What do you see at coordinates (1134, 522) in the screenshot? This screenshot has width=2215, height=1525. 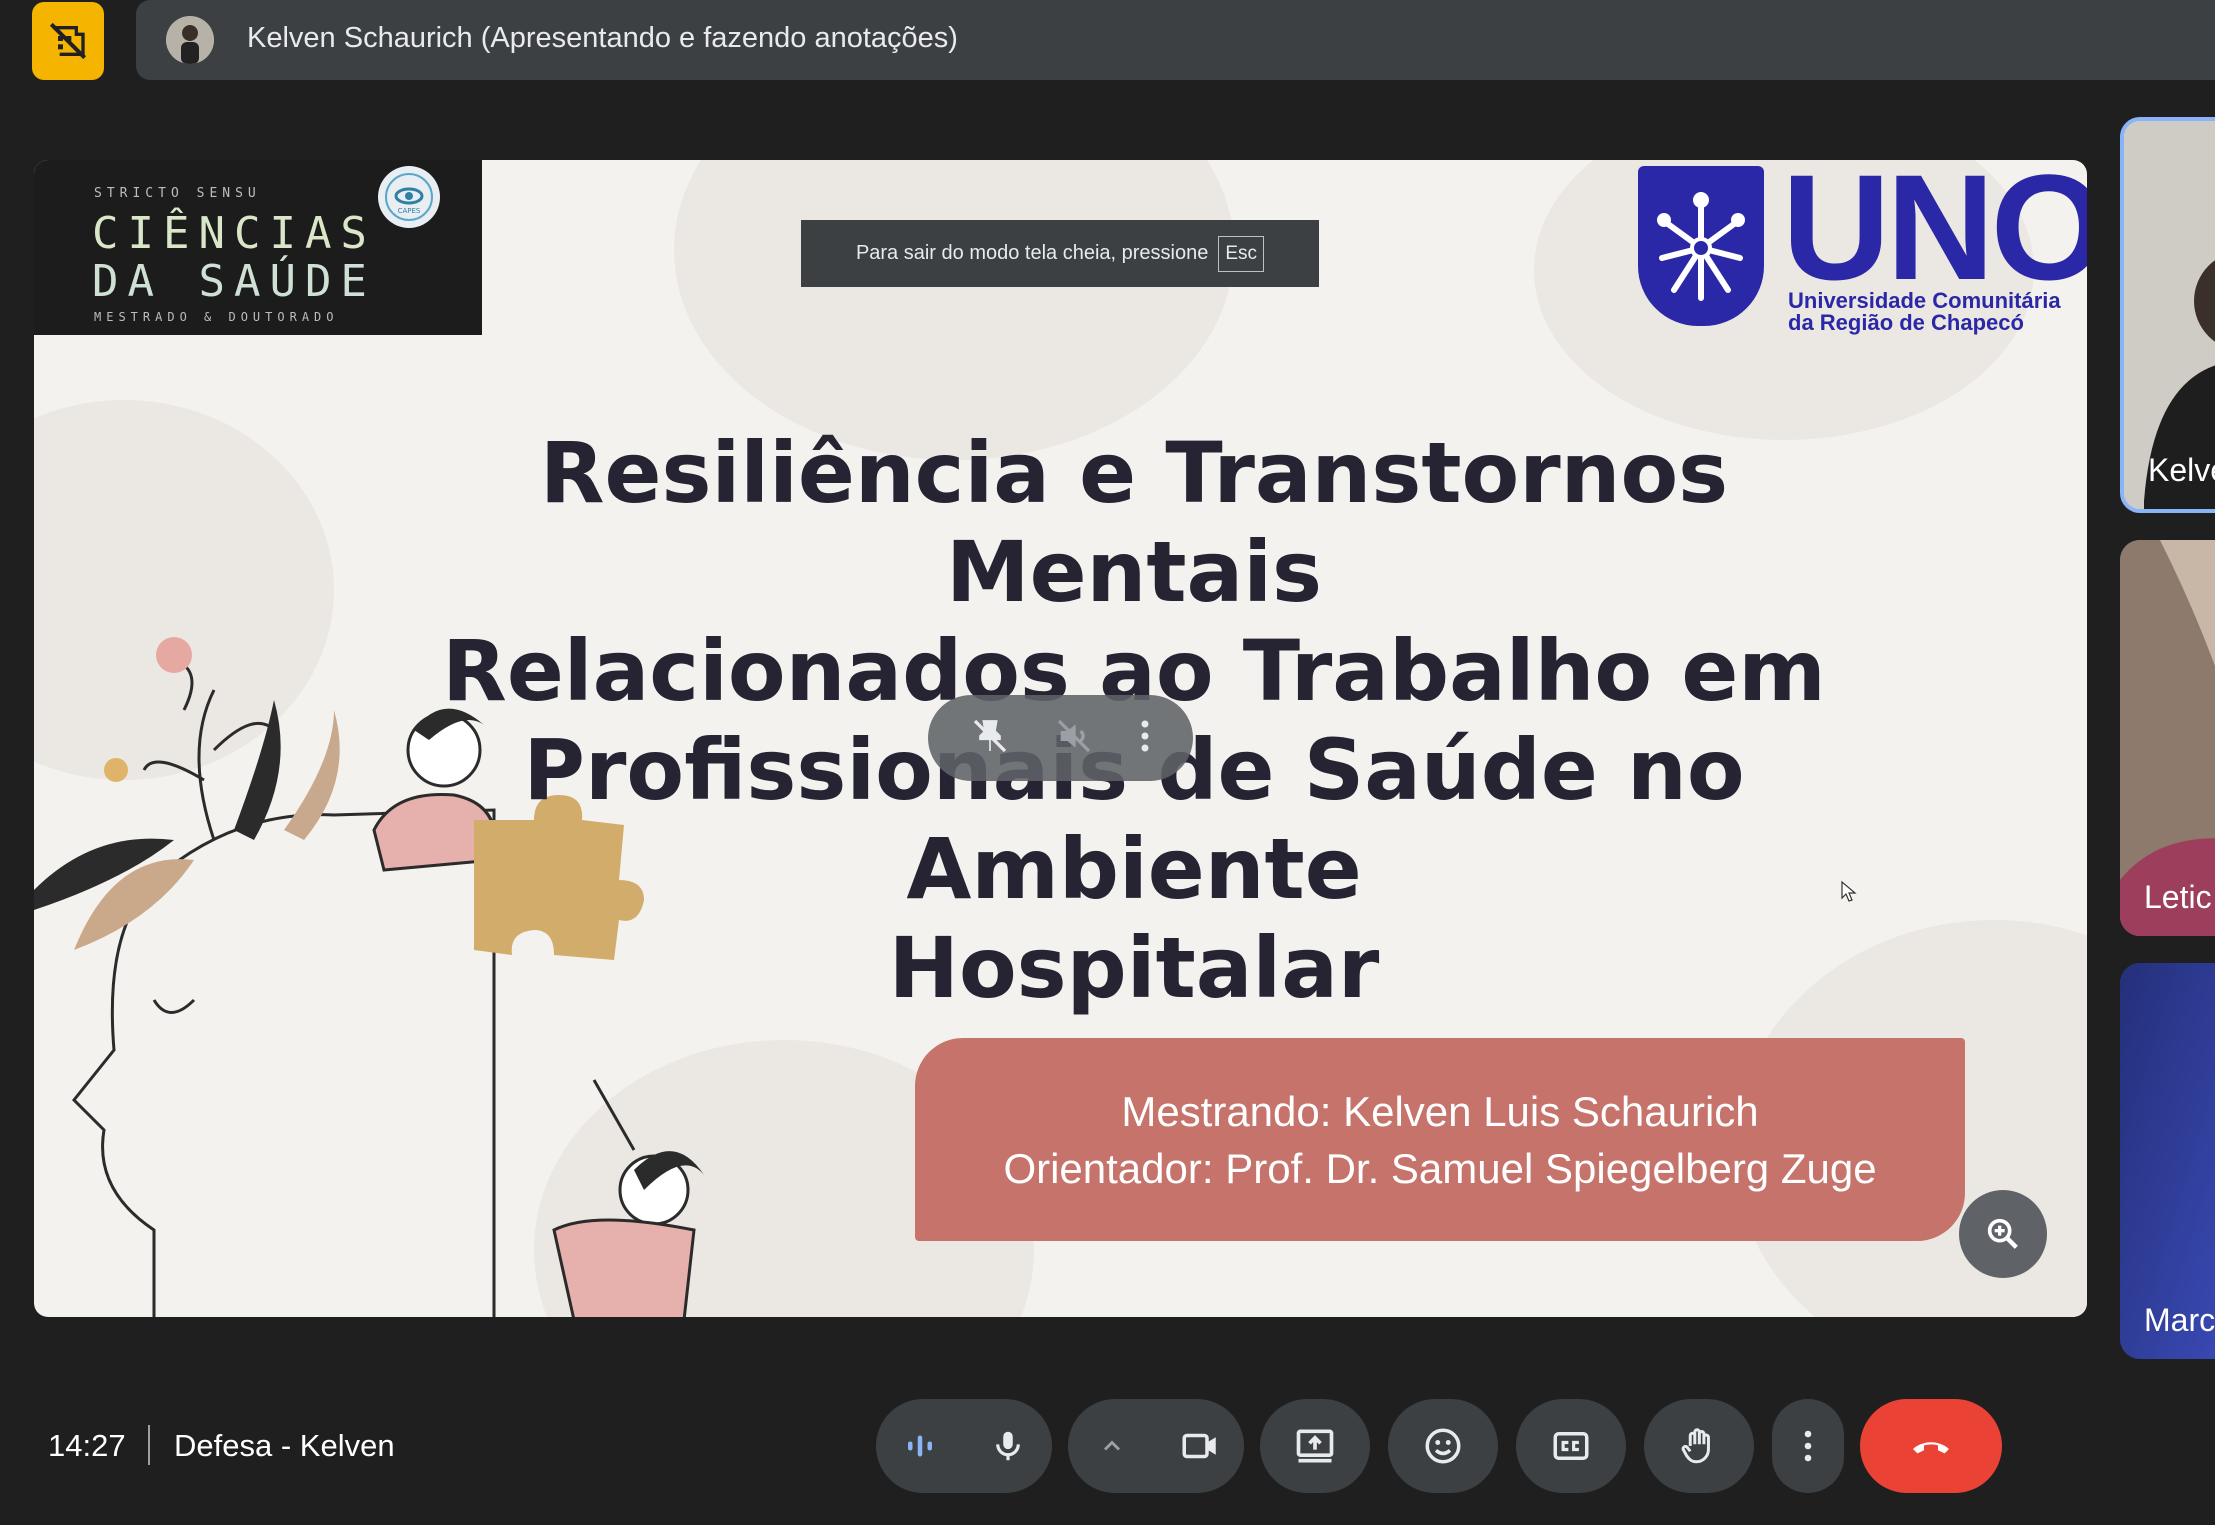 I see `slide-title-line-1: Resiliência e Transtornos Mentais` at bounding box center [1134, 522].